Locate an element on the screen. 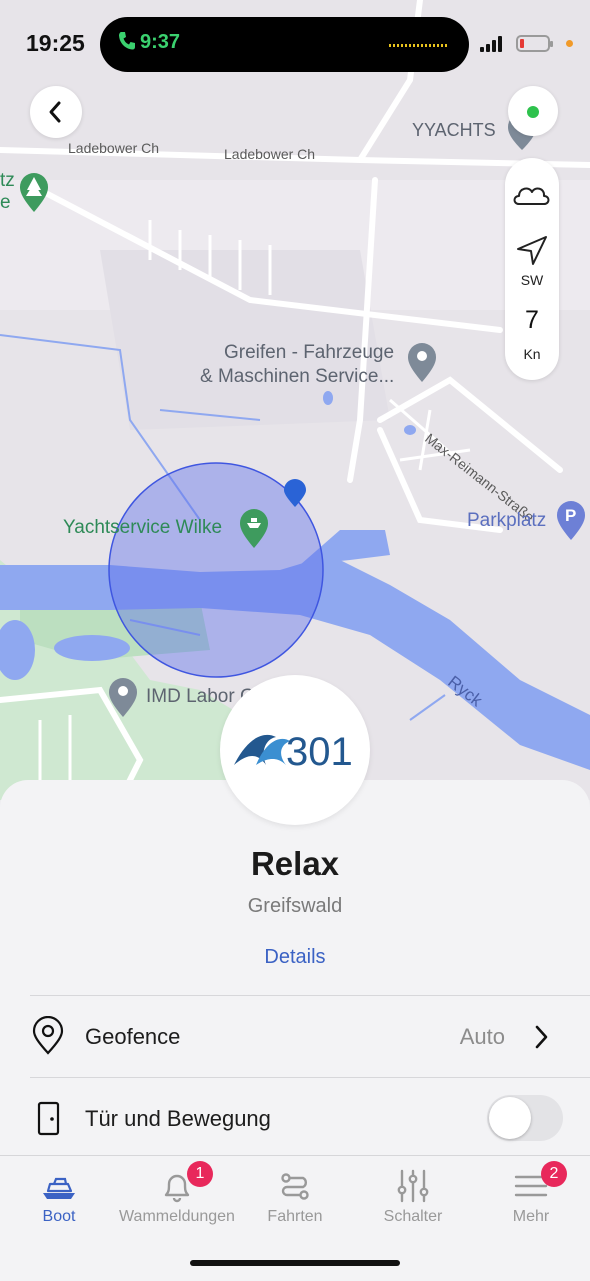  notification-badge: 2 is located at coordinates (554, 1174).